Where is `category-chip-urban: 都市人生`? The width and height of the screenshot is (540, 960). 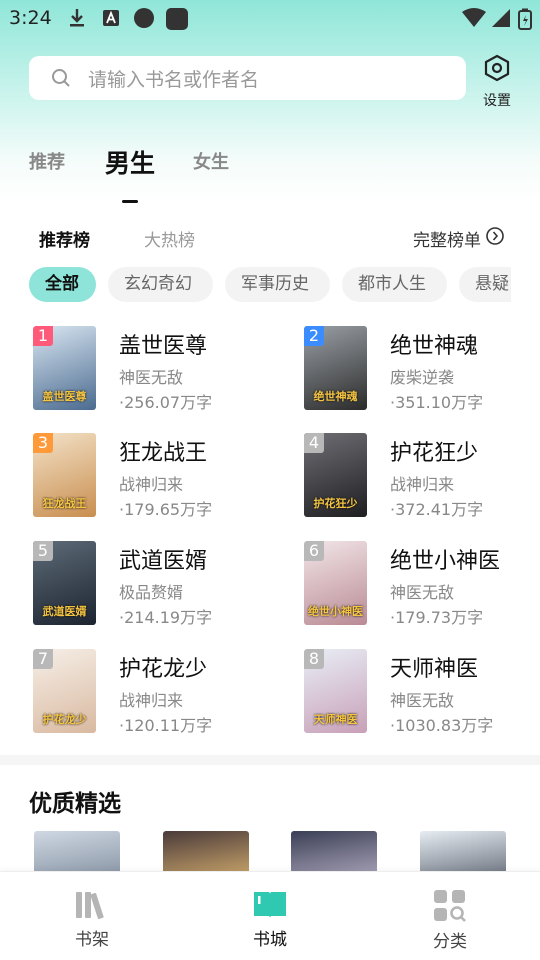 category-chip-urban: 都市人生 is located at coordinates (394, 284).